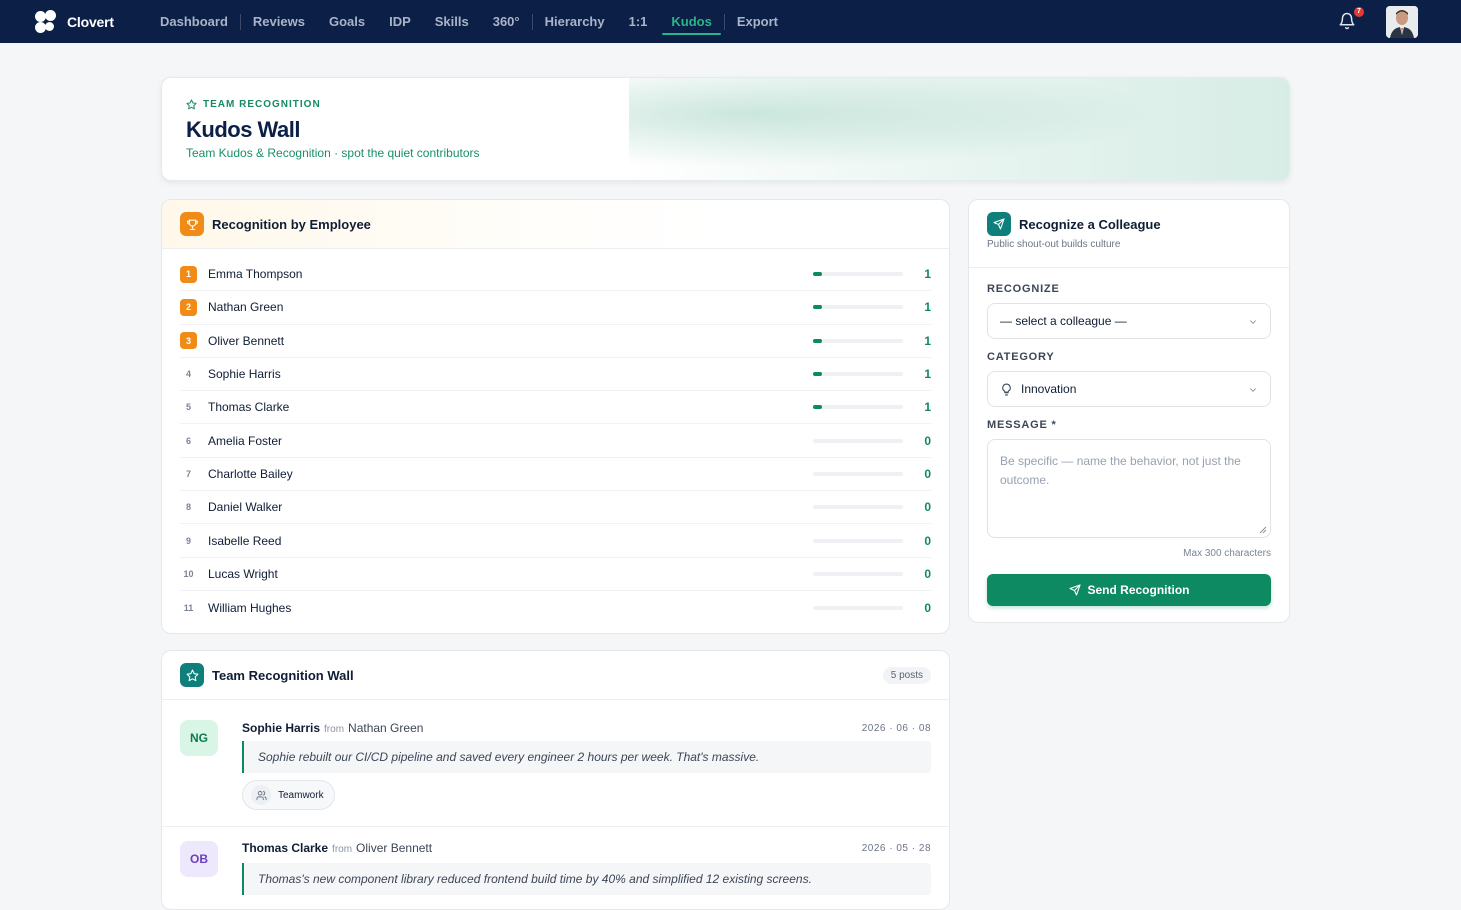  I want to click on page-eyebrow: TEAM RECOGNITION, so click(253, 104).